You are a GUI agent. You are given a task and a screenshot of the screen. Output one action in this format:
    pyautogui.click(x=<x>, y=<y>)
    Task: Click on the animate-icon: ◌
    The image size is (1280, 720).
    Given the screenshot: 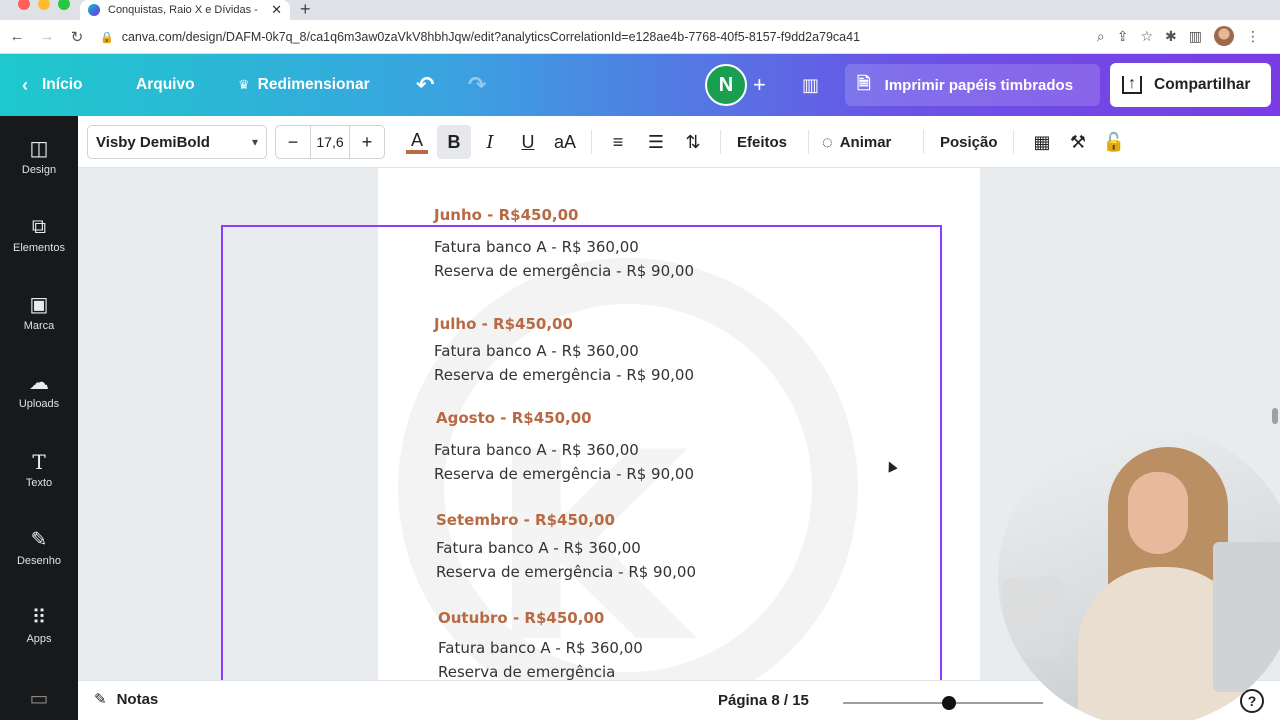 What is the action you would take?
    pyautogui.click(x=827, y=141)
    